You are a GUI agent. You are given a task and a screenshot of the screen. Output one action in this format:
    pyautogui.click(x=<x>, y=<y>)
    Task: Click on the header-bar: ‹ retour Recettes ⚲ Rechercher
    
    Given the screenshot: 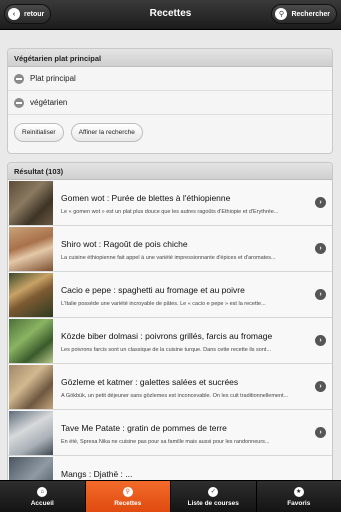 What is the action you would take?
    pyautogui.click(x=170, y=15)
    